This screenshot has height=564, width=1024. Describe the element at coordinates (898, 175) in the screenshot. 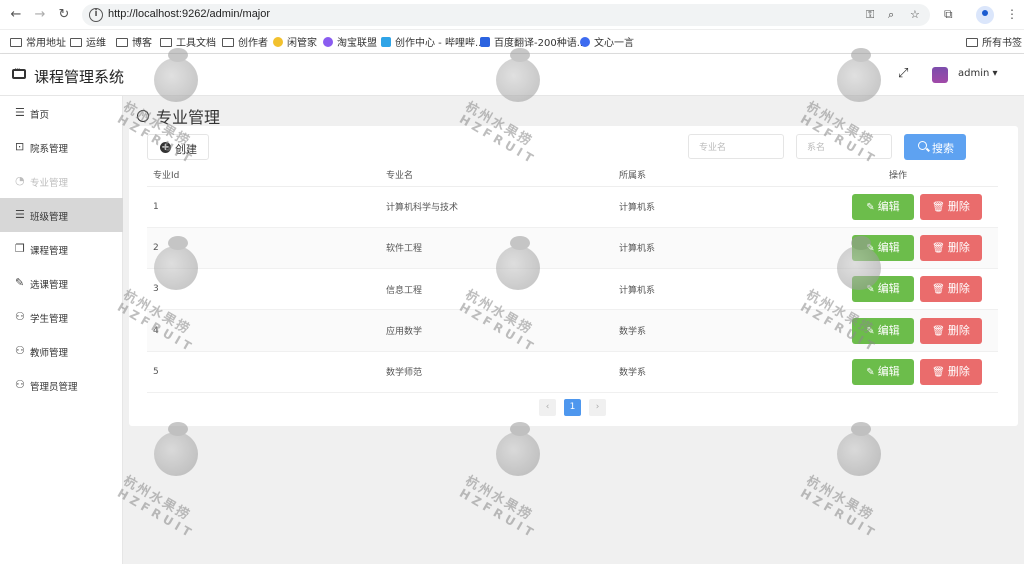

I see `column-header-actions: 操作` at that location.